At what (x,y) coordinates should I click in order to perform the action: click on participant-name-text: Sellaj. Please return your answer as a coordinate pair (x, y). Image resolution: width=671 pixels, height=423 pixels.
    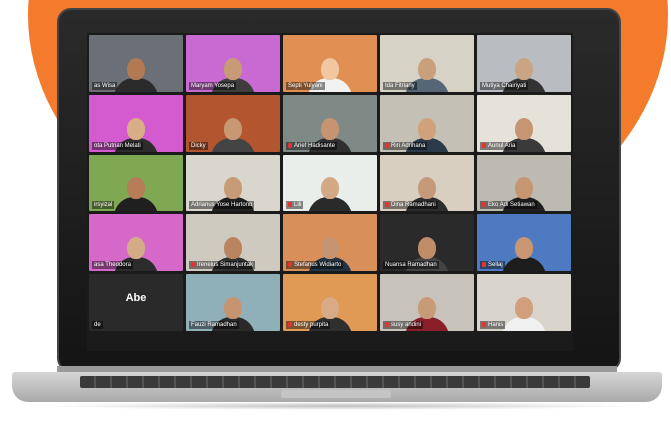
    Looking at the image, I should click on (495, 265).